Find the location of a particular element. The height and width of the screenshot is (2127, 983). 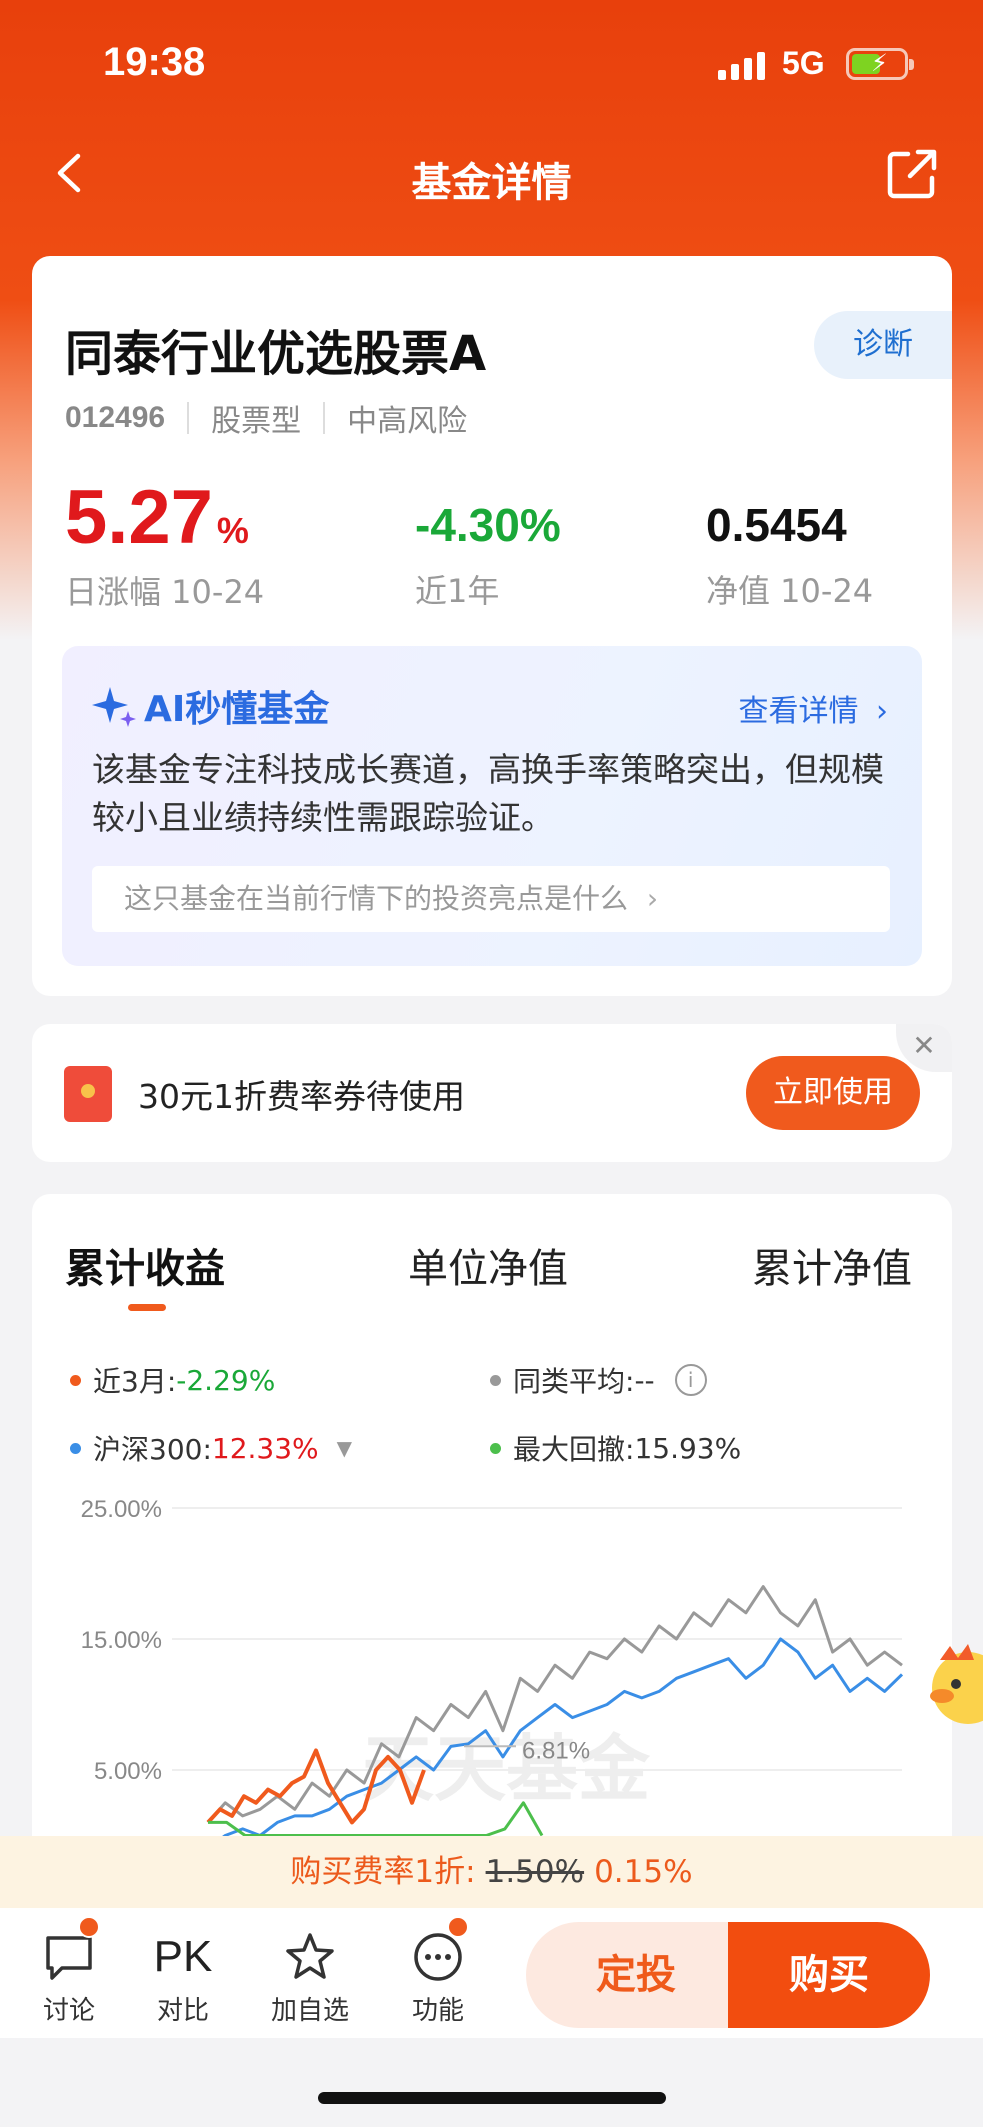

legend-peer: 同类平均: -- i is located at coordinates (598, 1380).